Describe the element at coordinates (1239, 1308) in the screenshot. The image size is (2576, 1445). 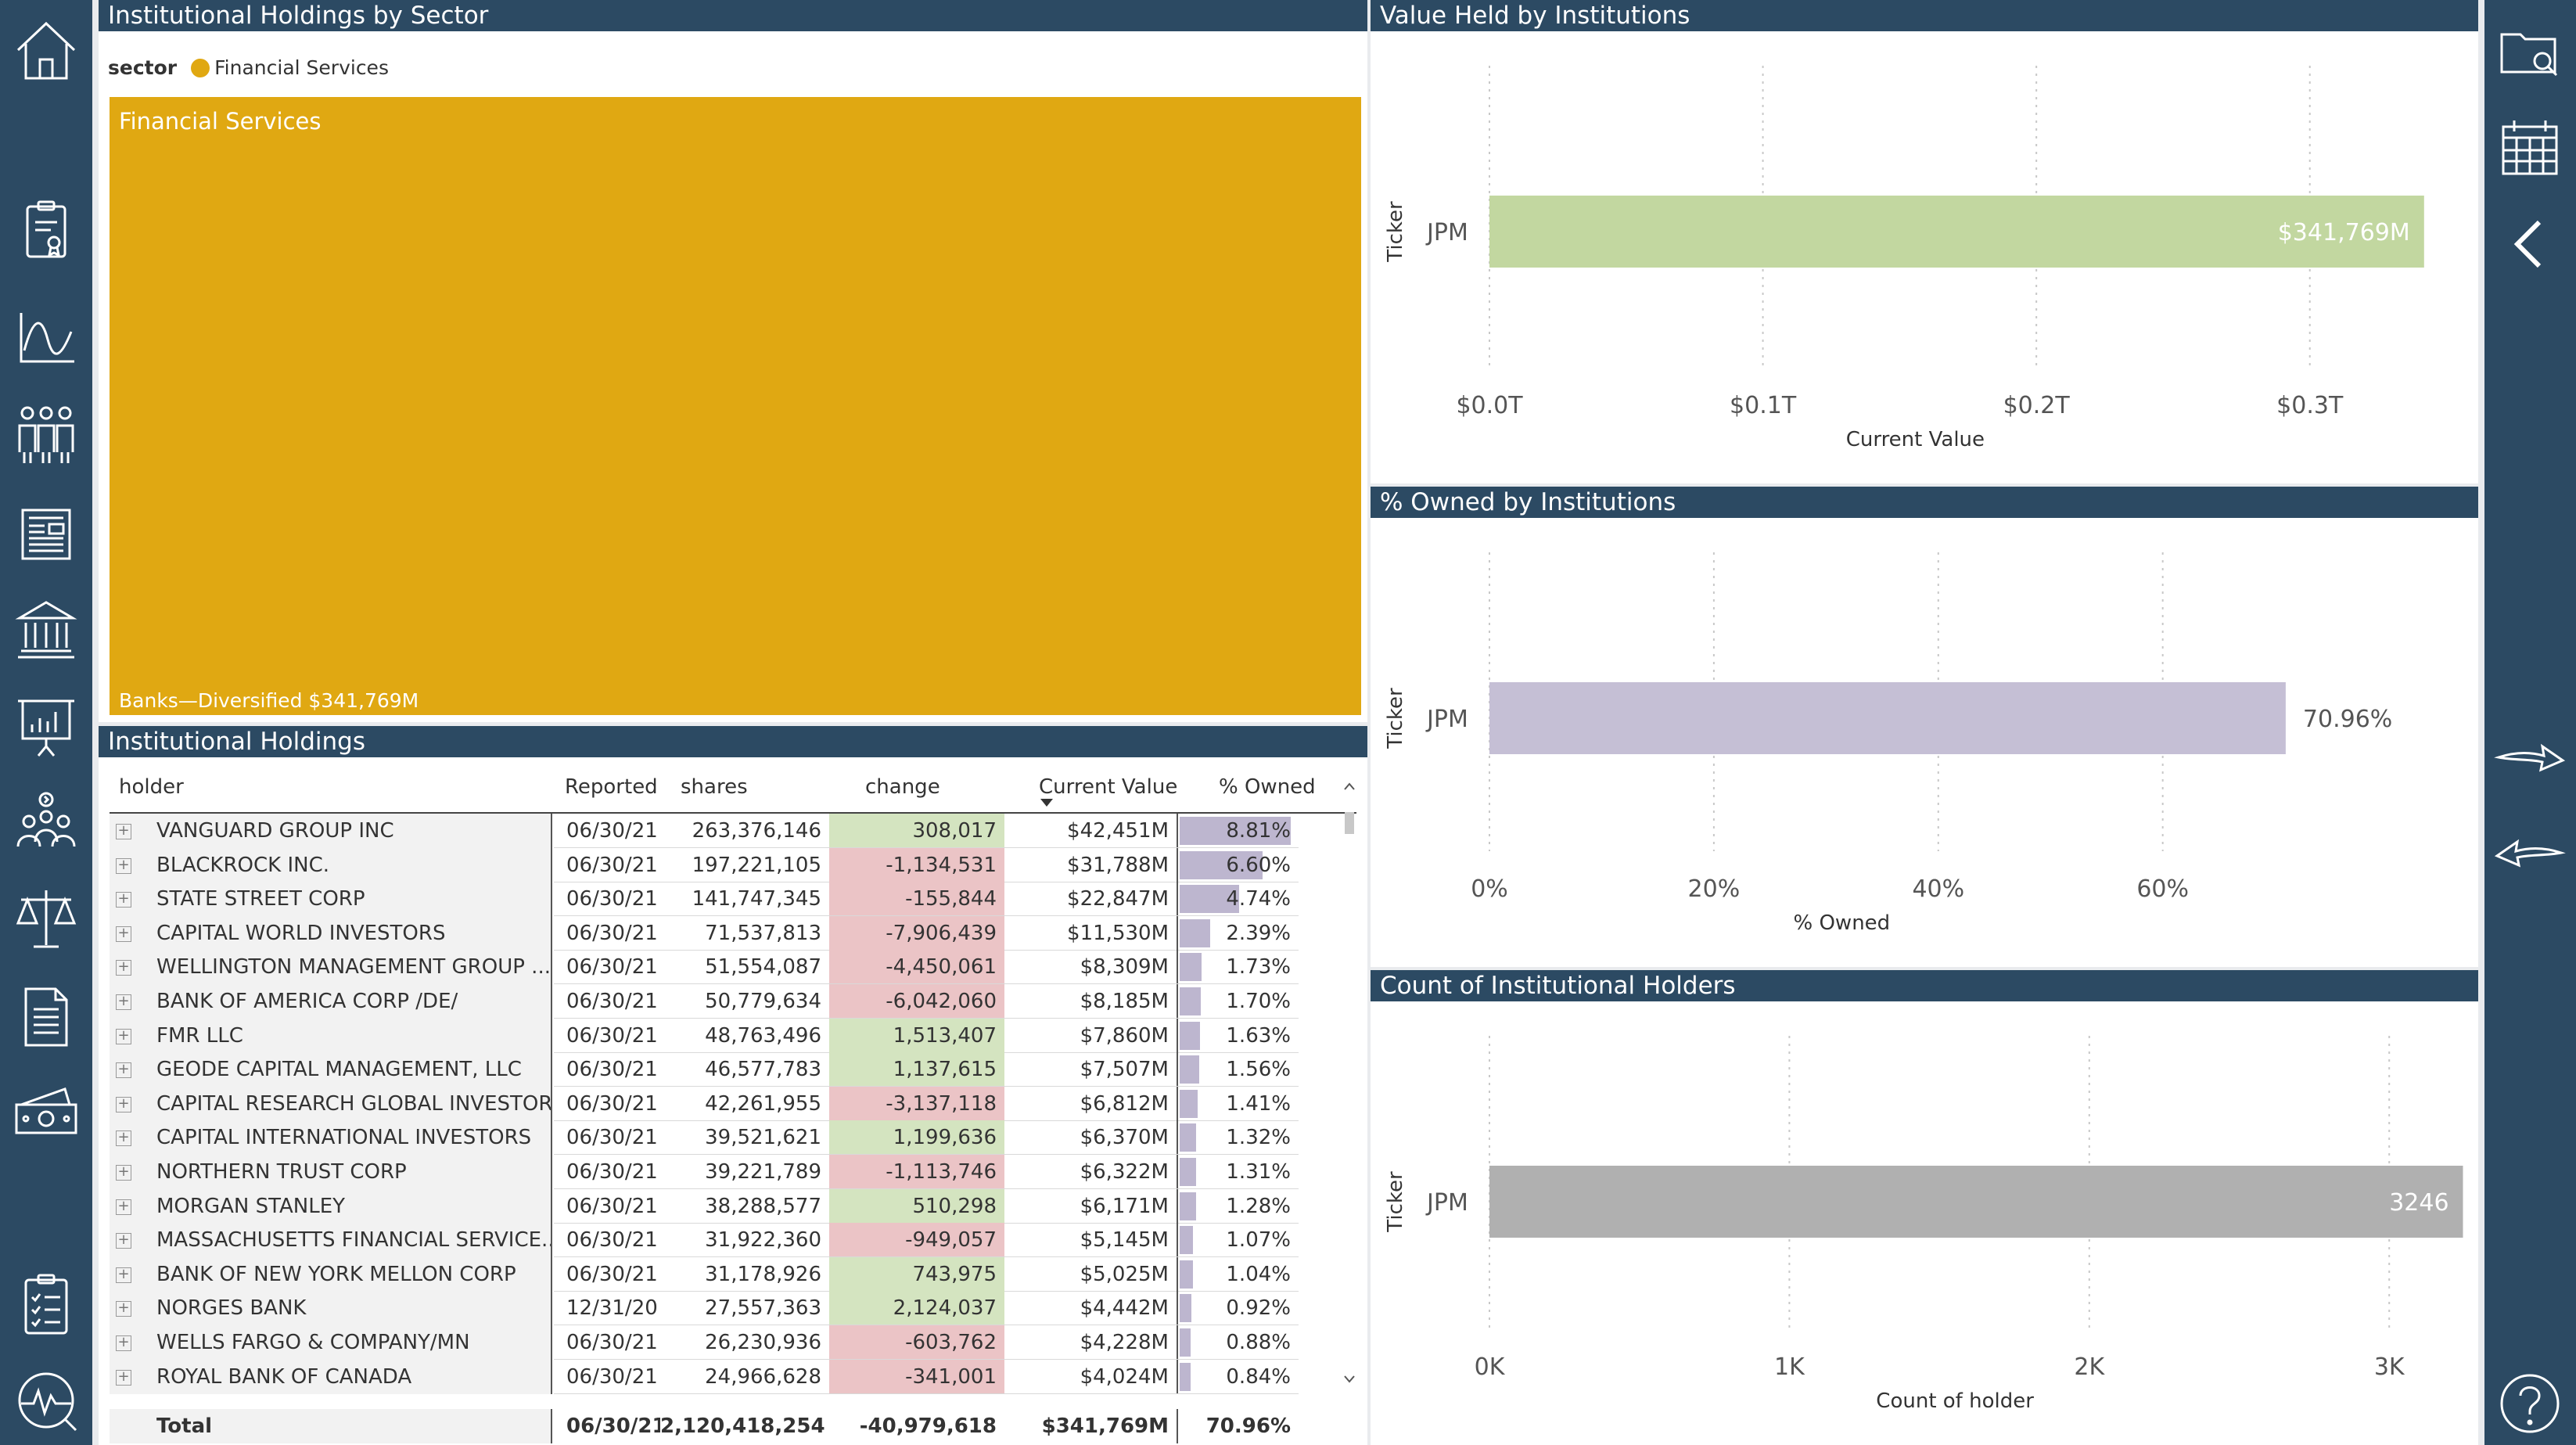
I see `owned-cell: 0.92%` at that location.